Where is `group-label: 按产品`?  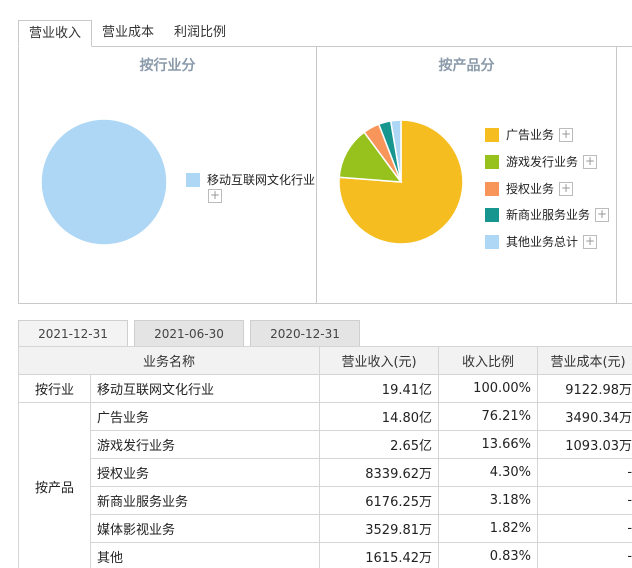
group-label: 按产品 is located at coordinates (54, 485).